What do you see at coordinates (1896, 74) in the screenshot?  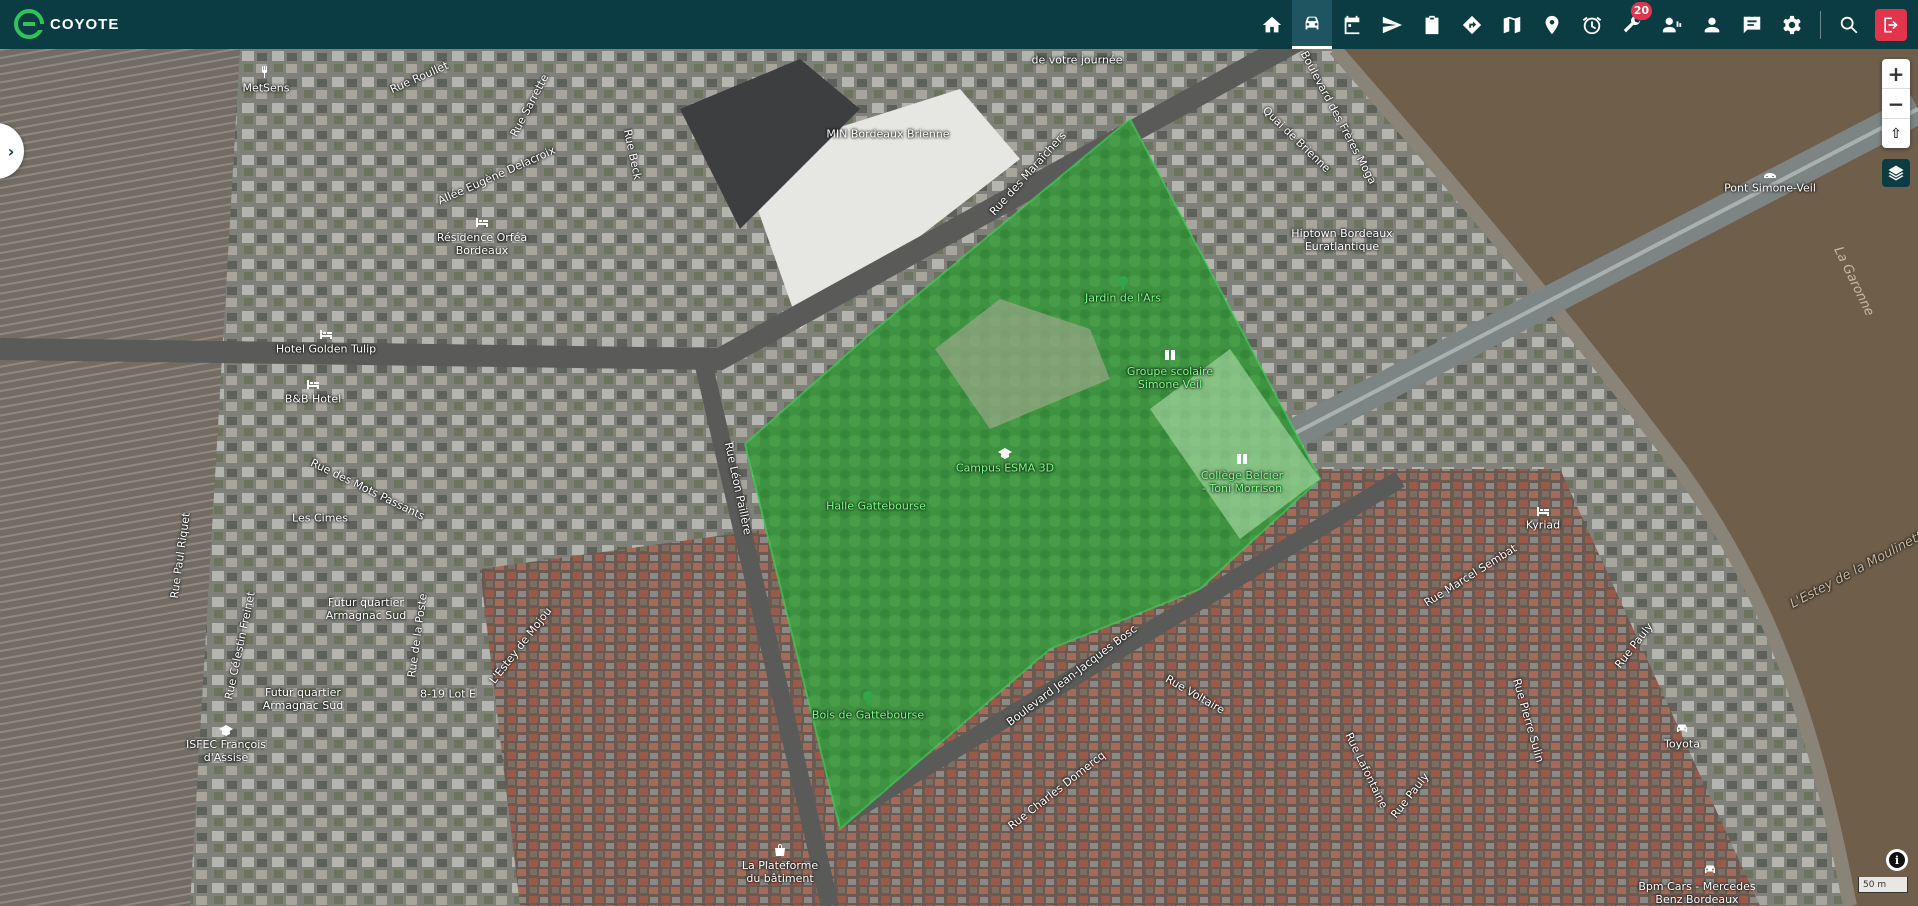 I see `zoom-in-button: +` at bounding box center [1896, 74].